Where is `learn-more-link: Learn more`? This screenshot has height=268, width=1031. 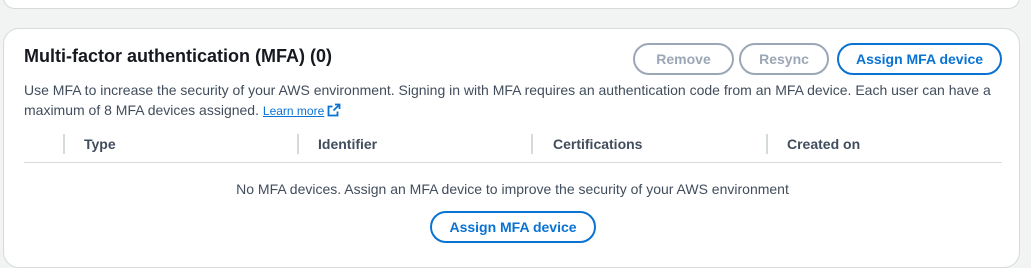
learn-more-link: Learn more is located at coordinates (302, 110).